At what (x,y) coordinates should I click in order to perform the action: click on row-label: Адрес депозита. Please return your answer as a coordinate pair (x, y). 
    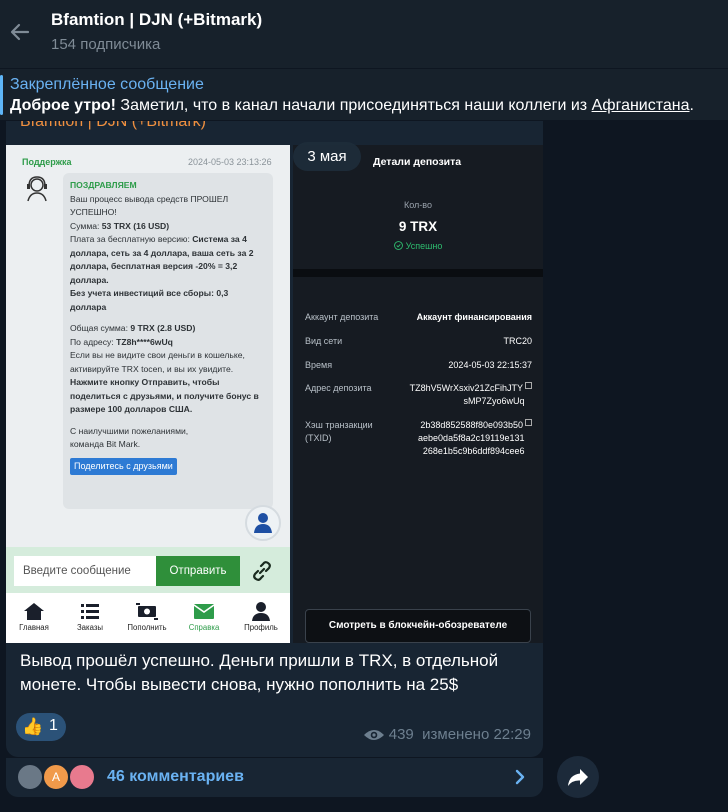
    Looking at the image, I should click on (338, 388).